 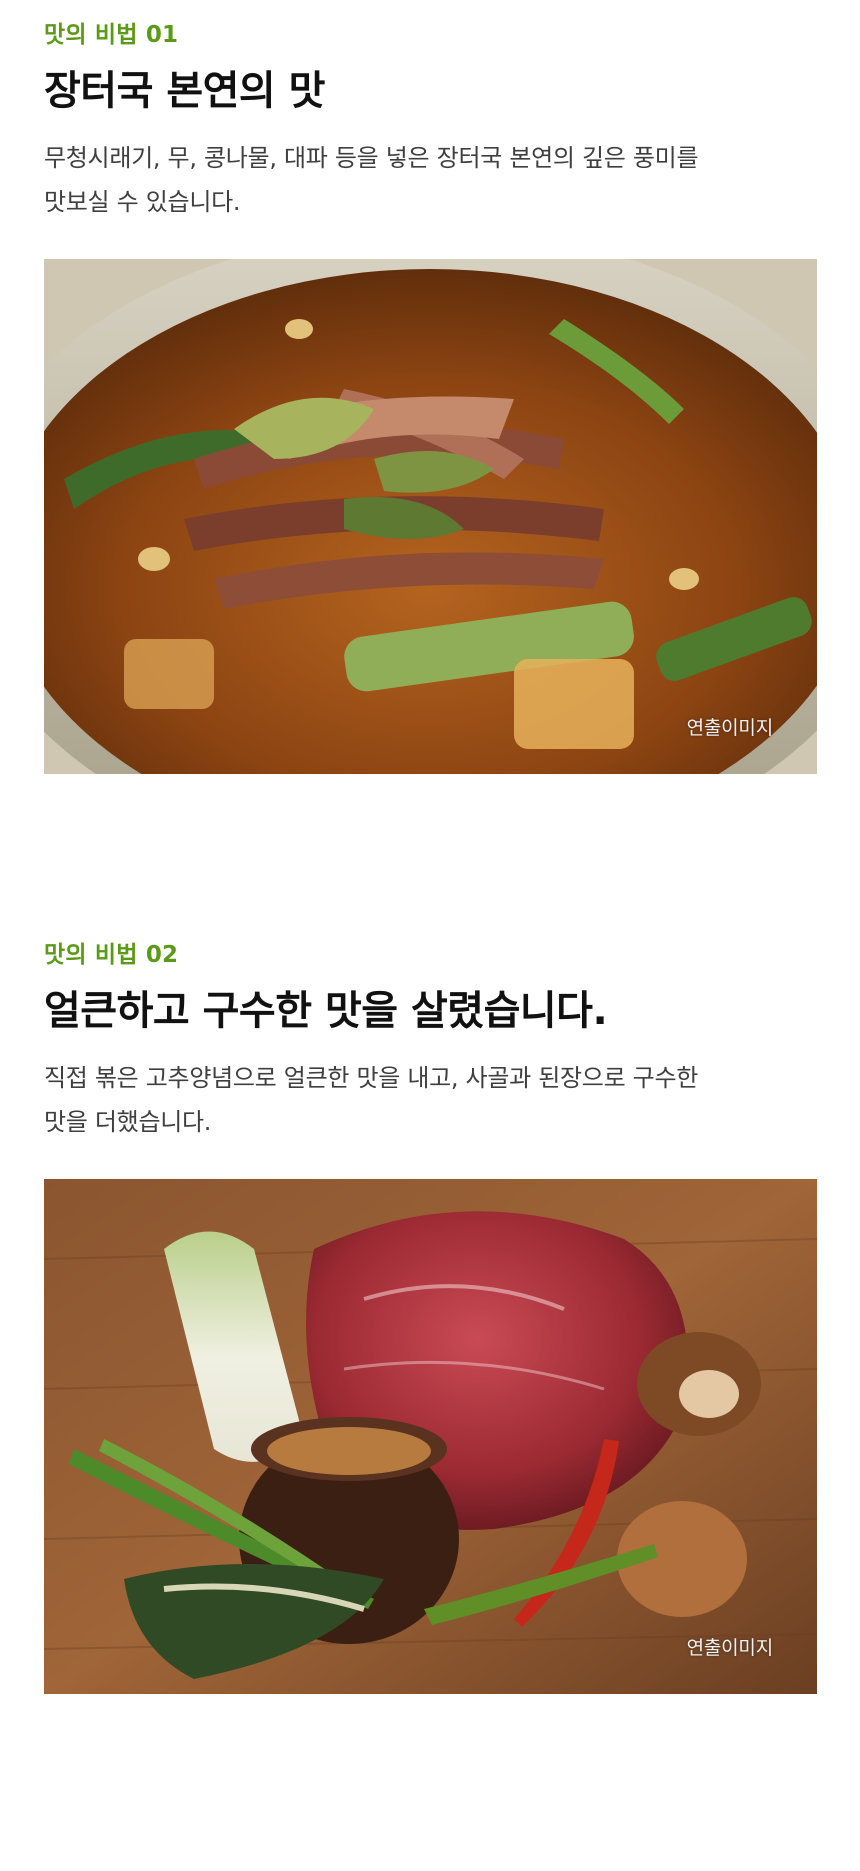 I want to click on description-line: 직접 볶은 고추양념으로 얼큰한 맛을 내고, 사골과 된장으로 구수한, so click(x=371, y=1078).